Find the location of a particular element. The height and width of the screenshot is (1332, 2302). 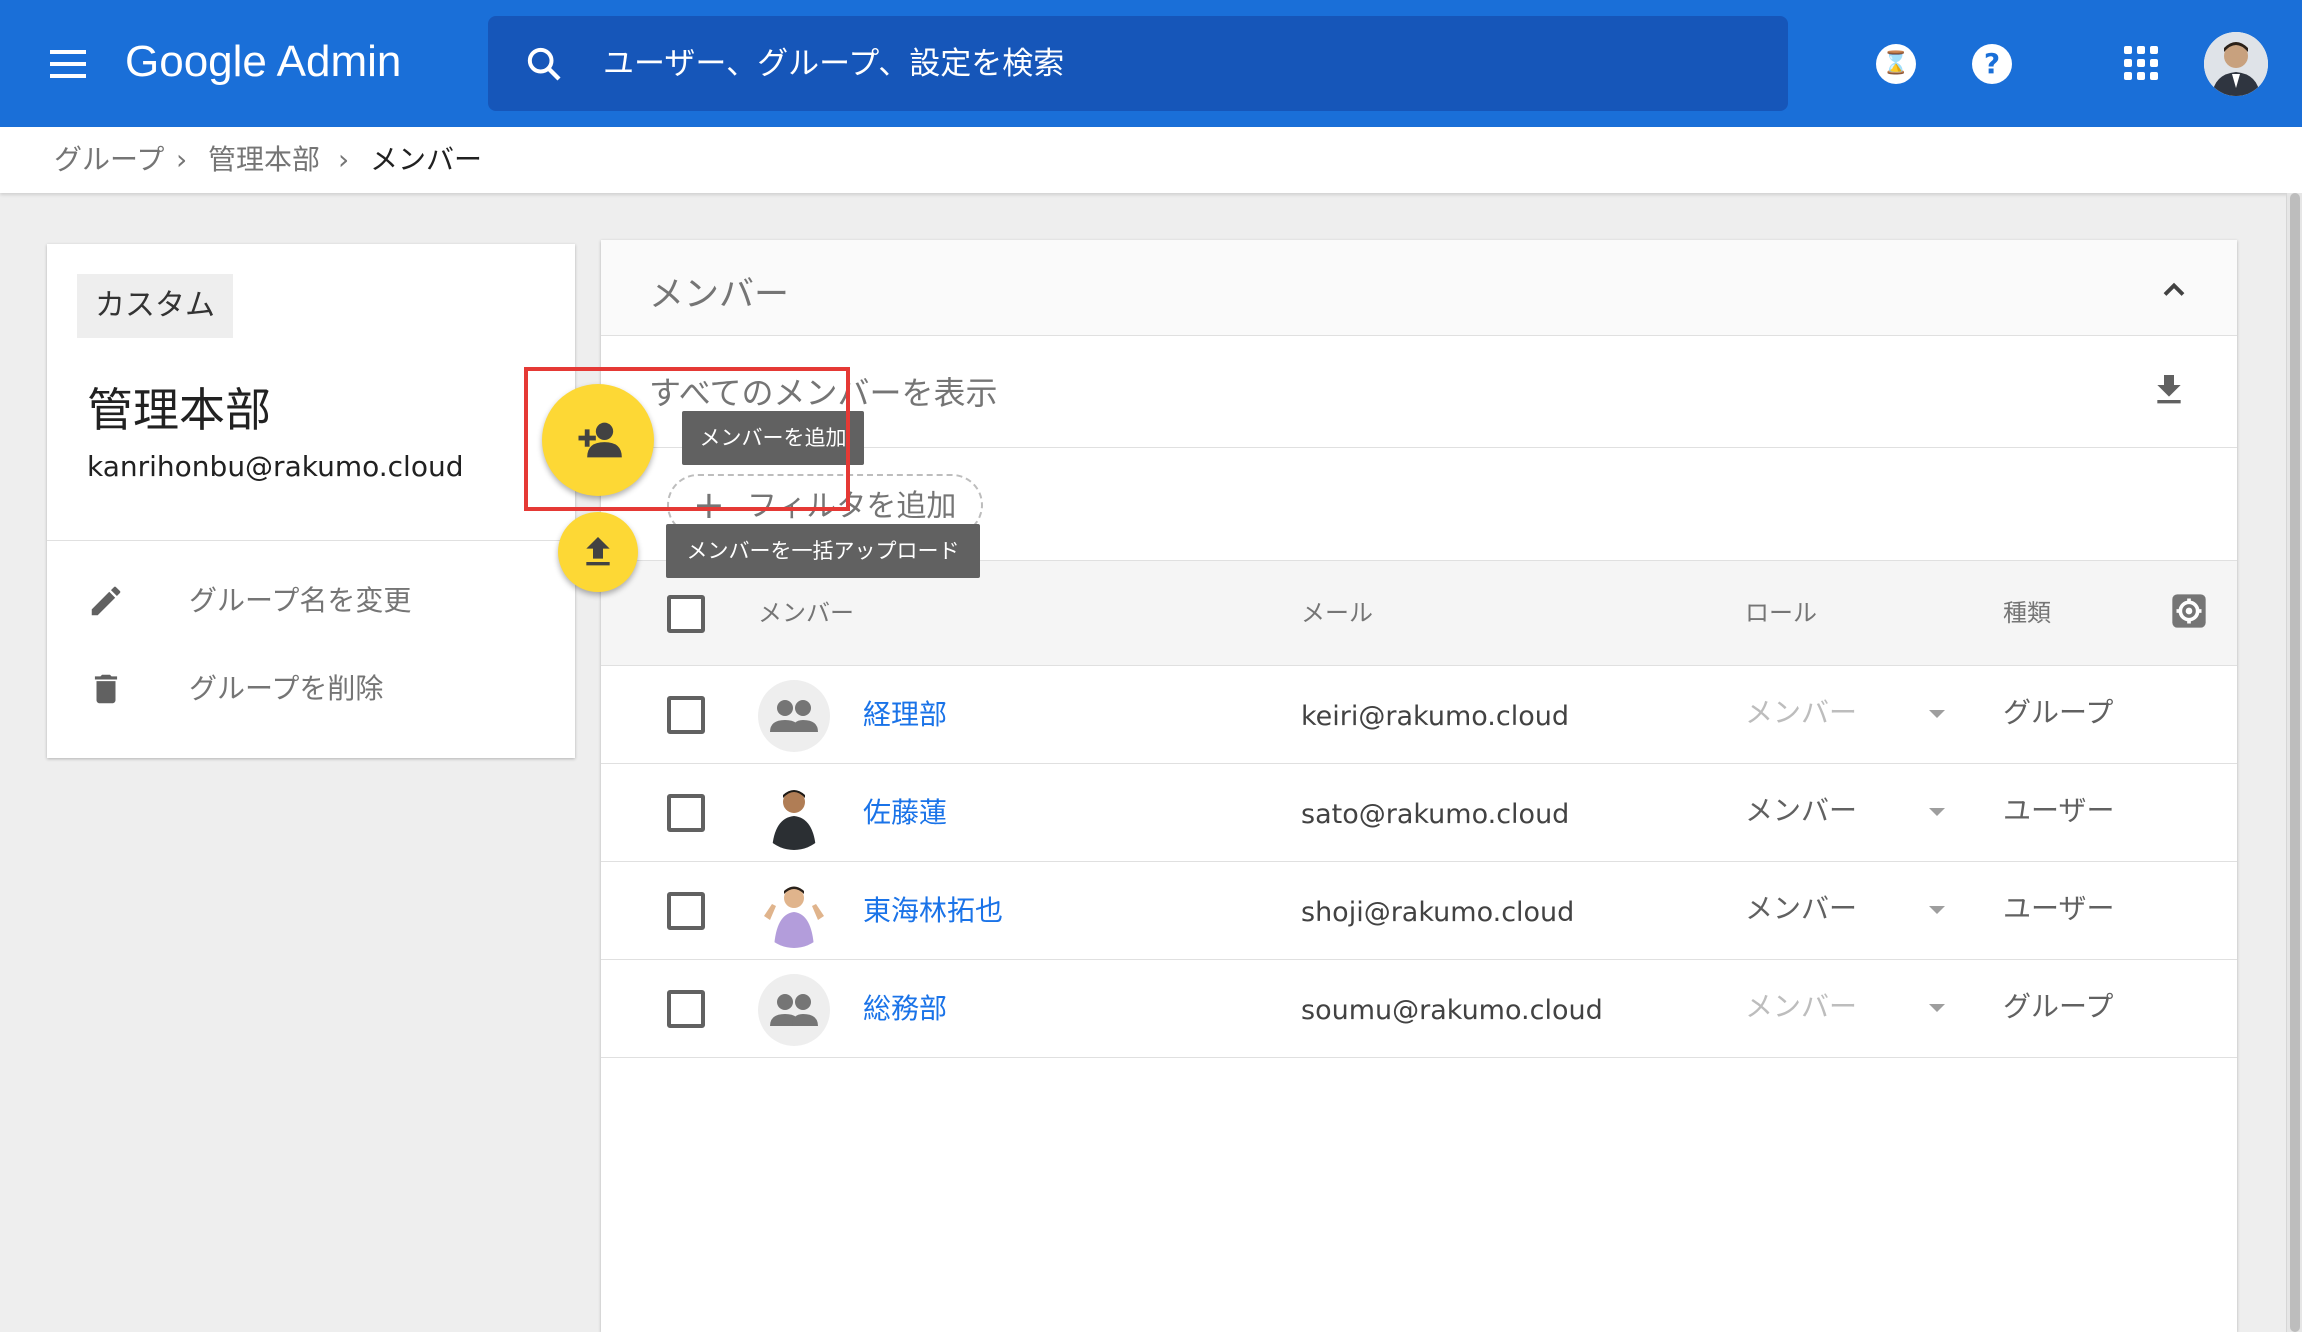

delete-group-button: グループを削除 is located at coordinates (317, 688).